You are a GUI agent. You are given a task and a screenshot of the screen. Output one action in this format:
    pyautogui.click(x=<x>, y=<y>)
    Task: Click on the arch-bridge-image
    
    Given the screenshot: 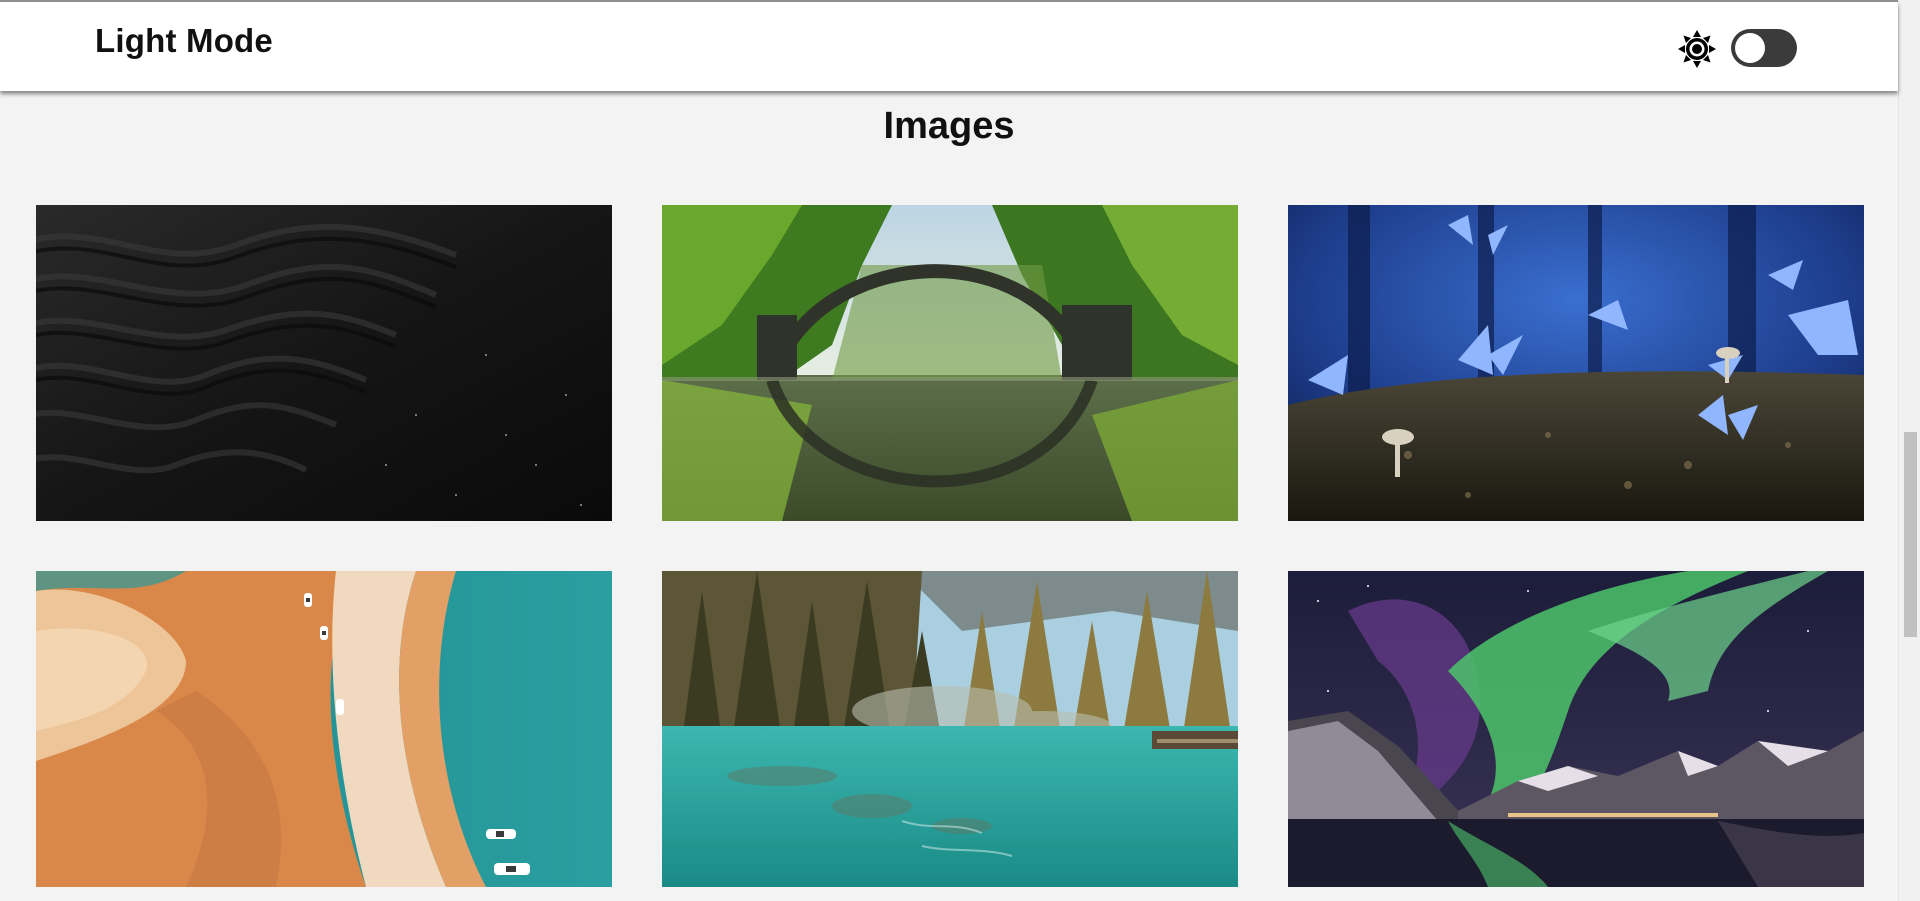 What is the action you would take?
    pyautogui.click(x=950, y=363)
    